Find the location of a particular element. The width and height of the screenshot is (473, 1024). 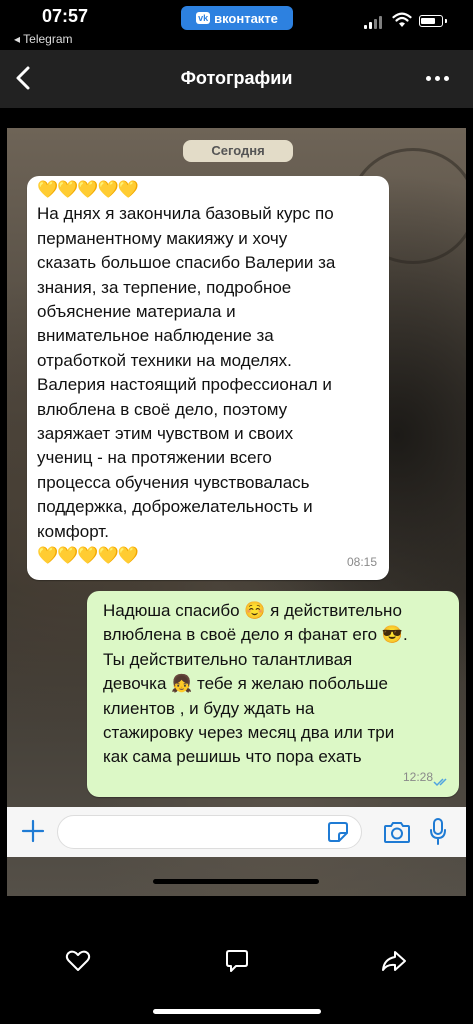

message-line: комфорт. is located at coordinates (73, 531).